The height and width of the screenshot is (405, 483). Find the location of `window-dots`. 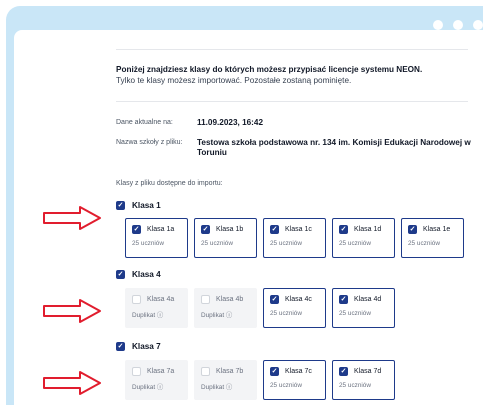

window-dots is located at coordinates (458, 25).